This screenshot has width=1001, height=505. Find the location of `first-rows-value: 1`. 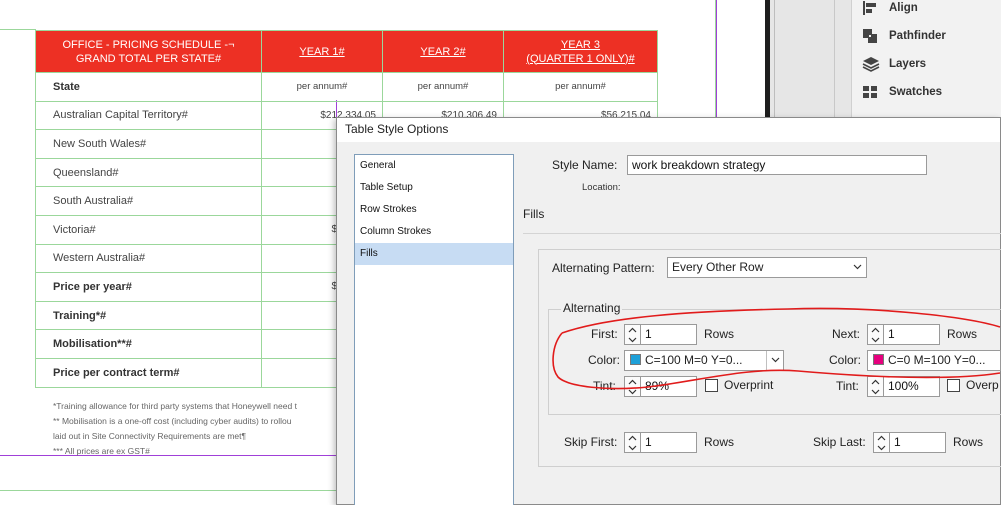

first-rows-value: 1 is located at coordinates (669, 334).